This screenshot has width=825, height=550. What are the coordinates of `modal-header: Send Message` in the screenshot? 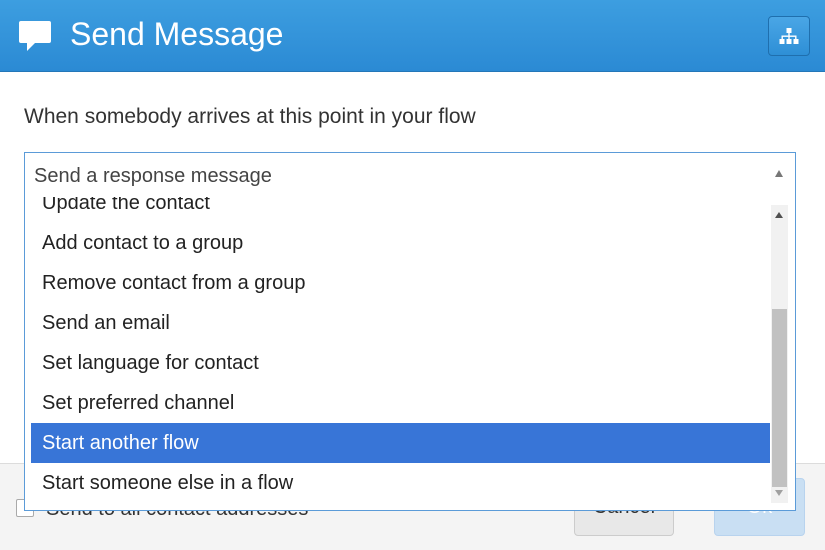 It's located at (412, 36).